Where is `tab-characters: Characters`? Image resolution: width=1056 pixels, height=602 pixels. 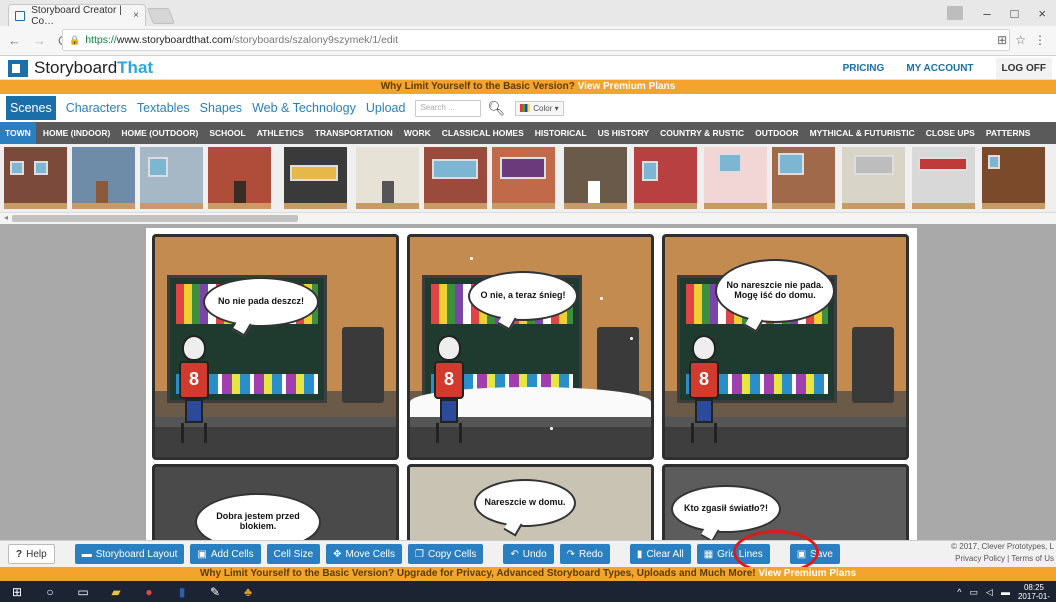
tab-characters: Characters is located at coordinates (96, 108).